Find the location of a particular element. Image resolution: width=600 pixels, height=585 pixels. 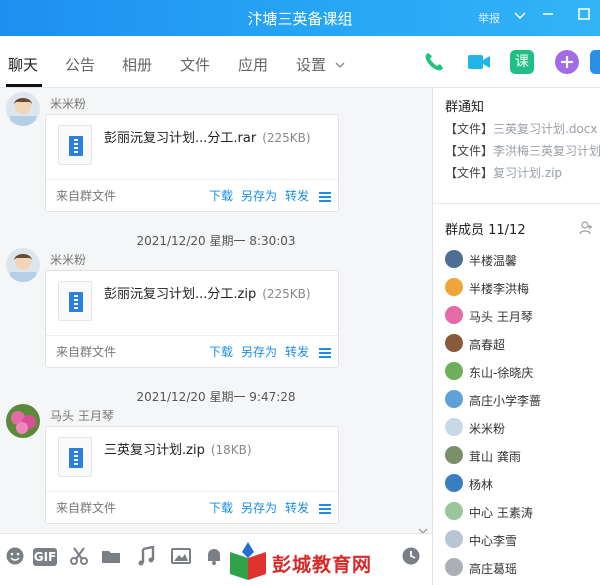

watermark-logo: 彭城教育网 is located at coordinates (299, 560).